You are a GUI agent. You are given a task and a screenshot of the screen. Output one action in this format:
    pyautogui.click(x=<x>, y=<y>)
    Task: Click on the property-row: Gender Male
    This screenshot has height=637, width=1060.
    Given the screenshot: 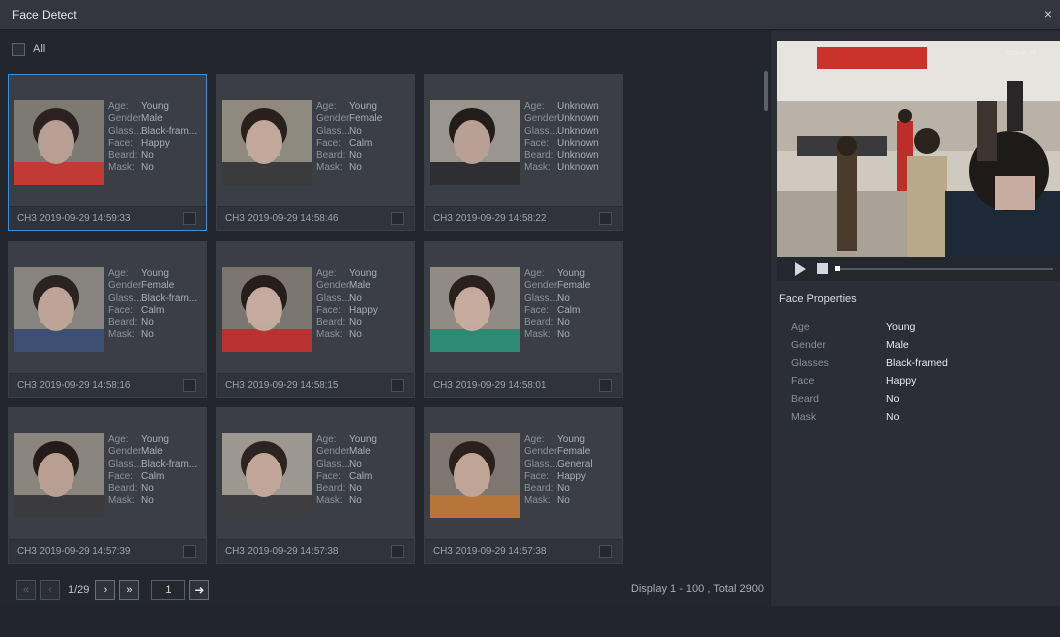 What is the action you would take?
    pyautogui.click(x=921, y=348)
    